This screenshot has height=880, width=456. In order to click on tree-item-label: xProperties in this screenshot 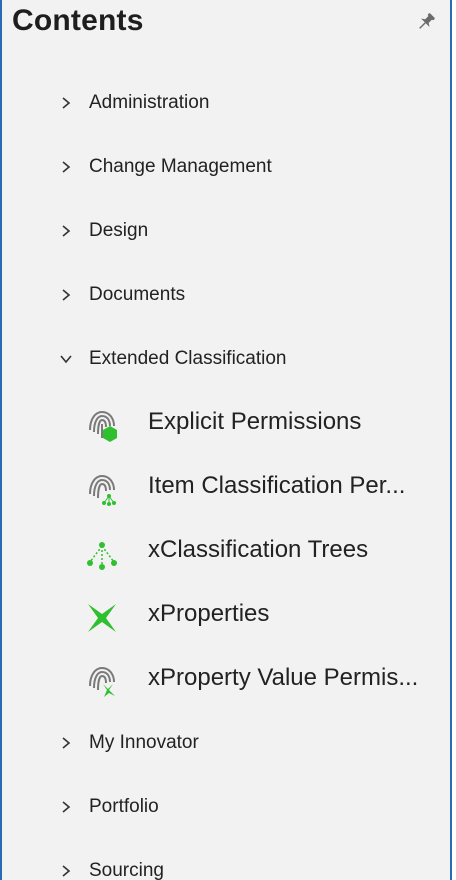, I will do `click(209, 613)`.